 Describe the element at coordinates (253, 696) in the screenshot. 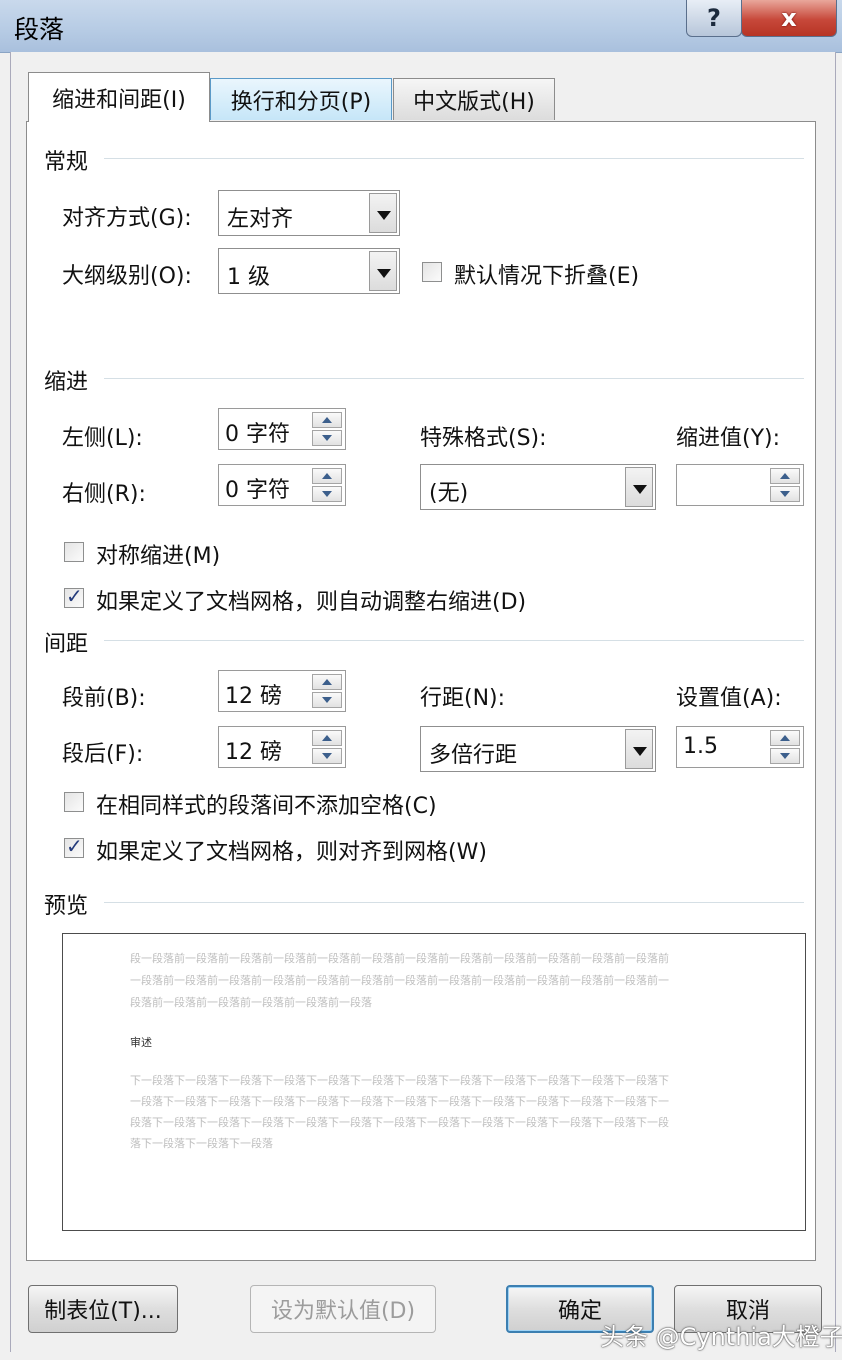

I see `spacing-before-value: 12 磅` at that location.